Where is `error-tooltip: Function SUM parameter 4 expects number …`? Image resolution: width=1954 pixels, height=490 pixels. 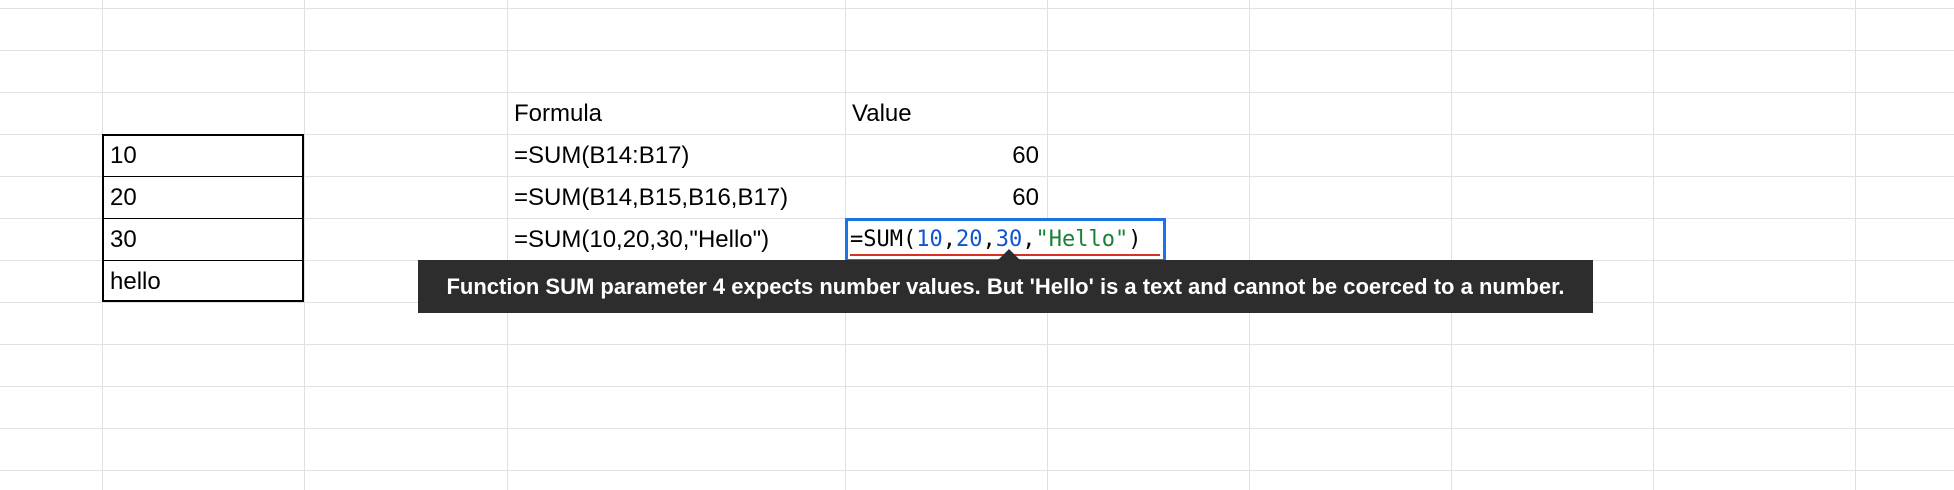 error-tooltip: Function SUM parameter 4 expects number … is located at coordinates (1005, 286).